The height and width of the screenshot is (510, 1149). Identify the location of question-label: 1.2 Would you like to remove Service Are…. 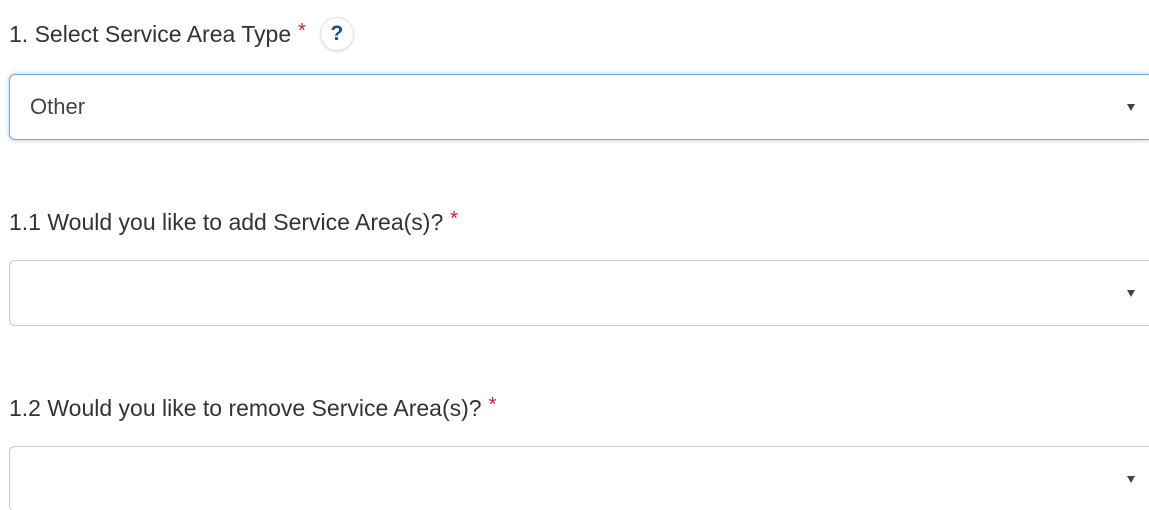
(245, 408).